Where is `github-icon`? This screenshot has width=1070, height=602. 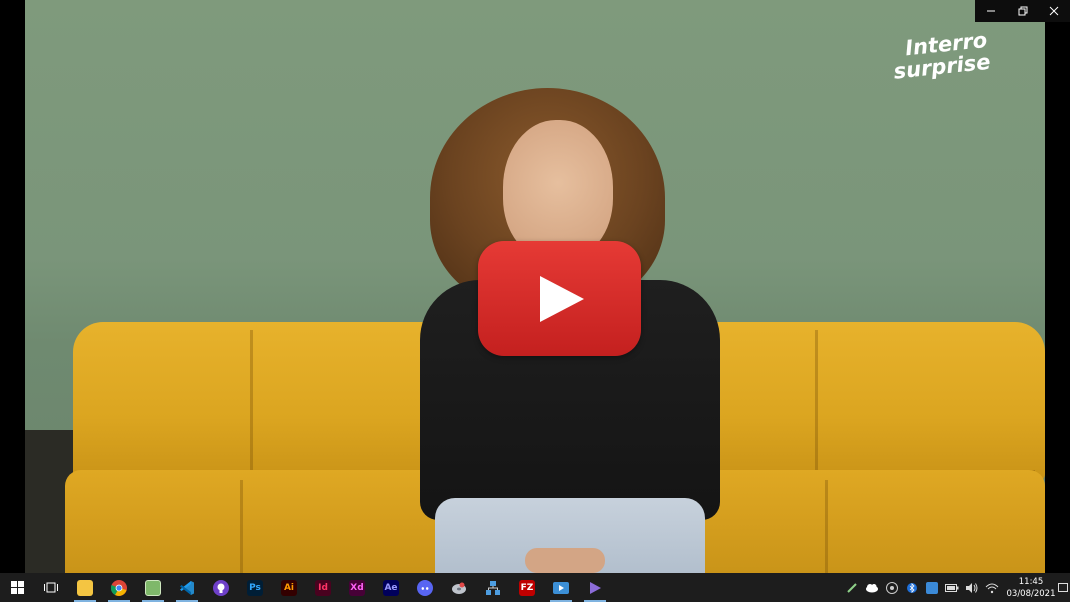 github-icon is located at coordinates (221, 587).